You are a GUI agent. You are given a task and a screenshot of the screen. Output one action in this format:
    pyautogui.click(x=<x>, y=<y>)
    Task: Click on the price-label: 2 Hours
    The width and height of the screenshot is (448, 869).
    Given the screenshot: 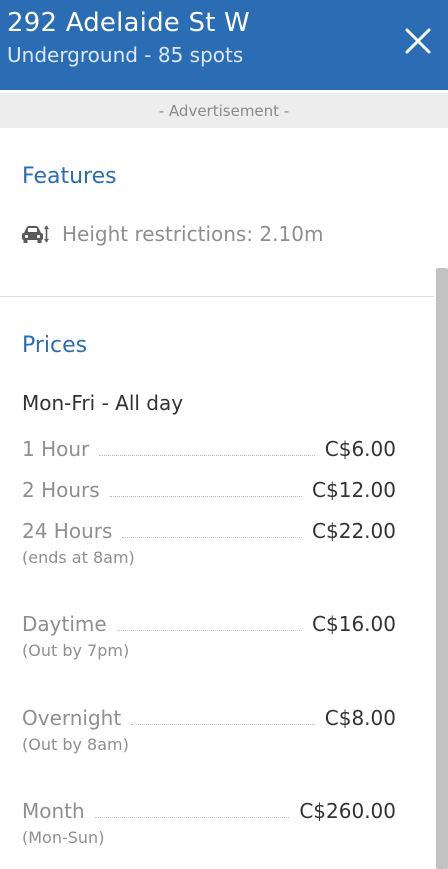 What is the action you would take?
    pyautogui.click(x=61, y=490)
    